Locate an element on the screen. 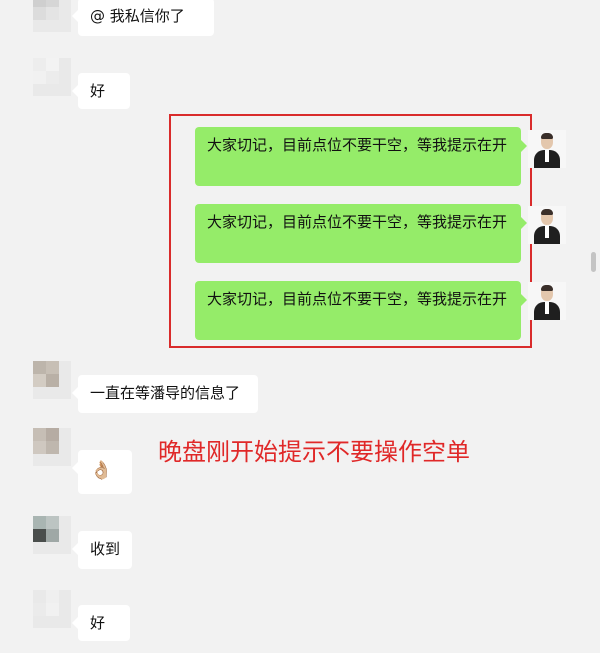  scrollbar-thumb is located at coordinates (593, 262).